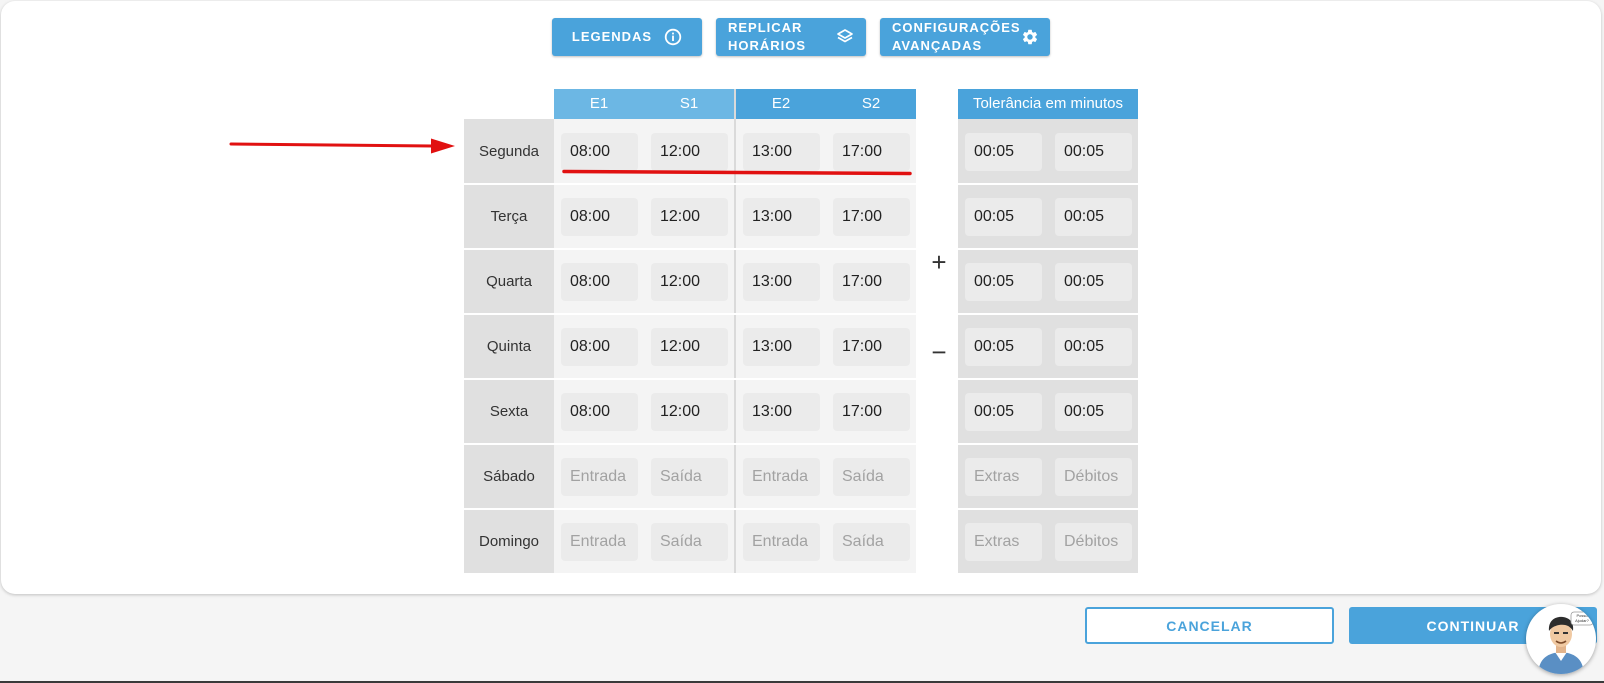  I want to click on quinta-debitos-input: 00:05, so click(1093, 347).